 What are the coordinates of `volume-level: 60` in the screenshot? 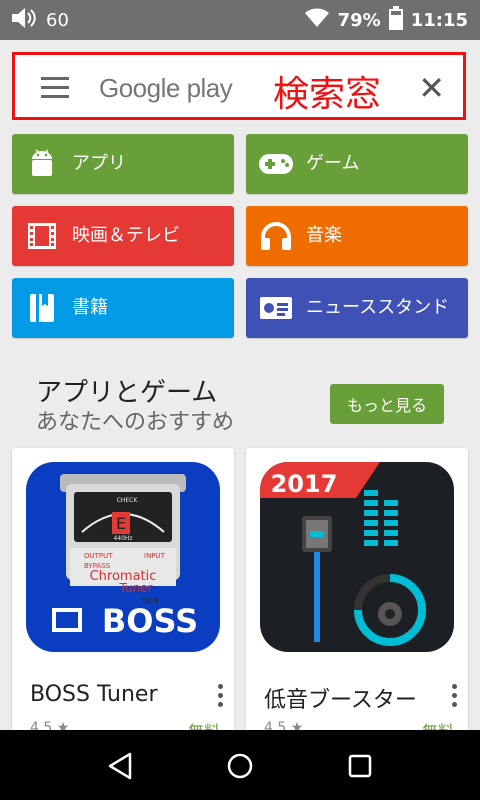 It's located at (57, 20).